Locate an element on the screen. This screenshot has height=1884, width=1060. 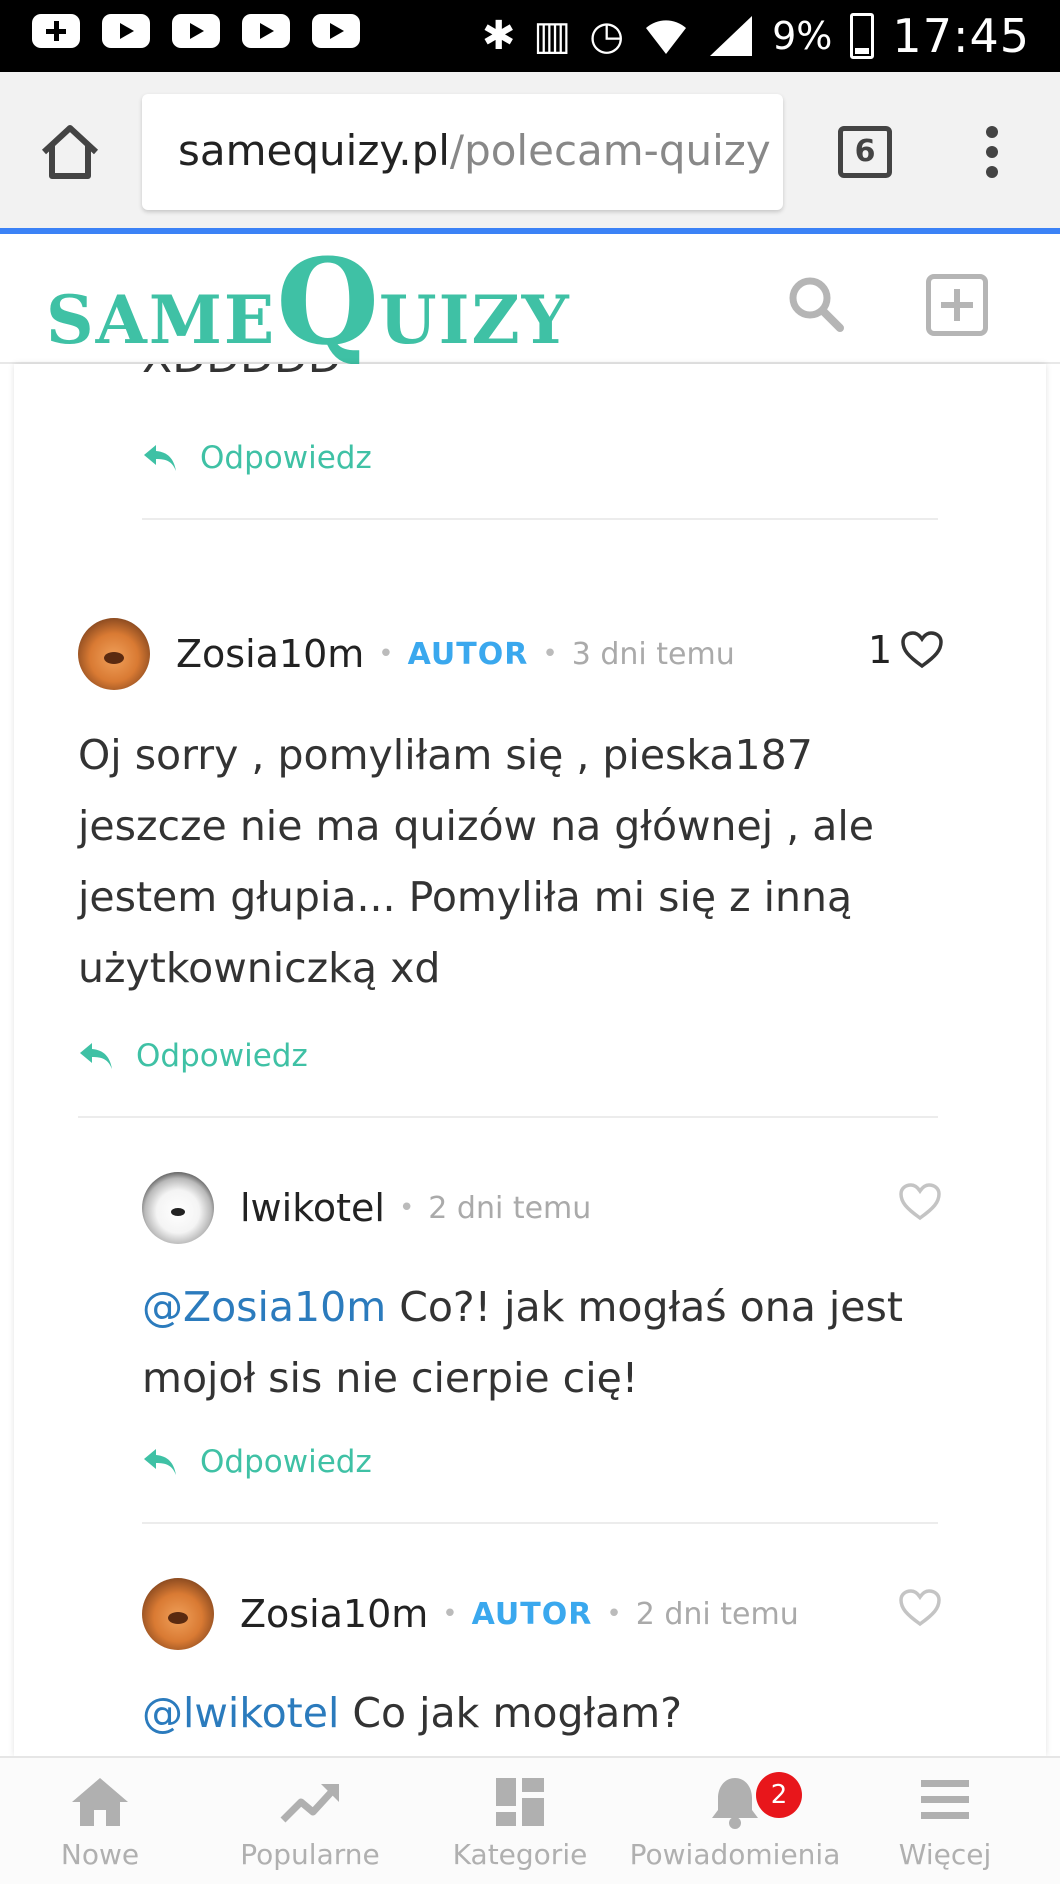
comment-header: lwikotel • 2 dni temu is located at coordinates (366, 1208).